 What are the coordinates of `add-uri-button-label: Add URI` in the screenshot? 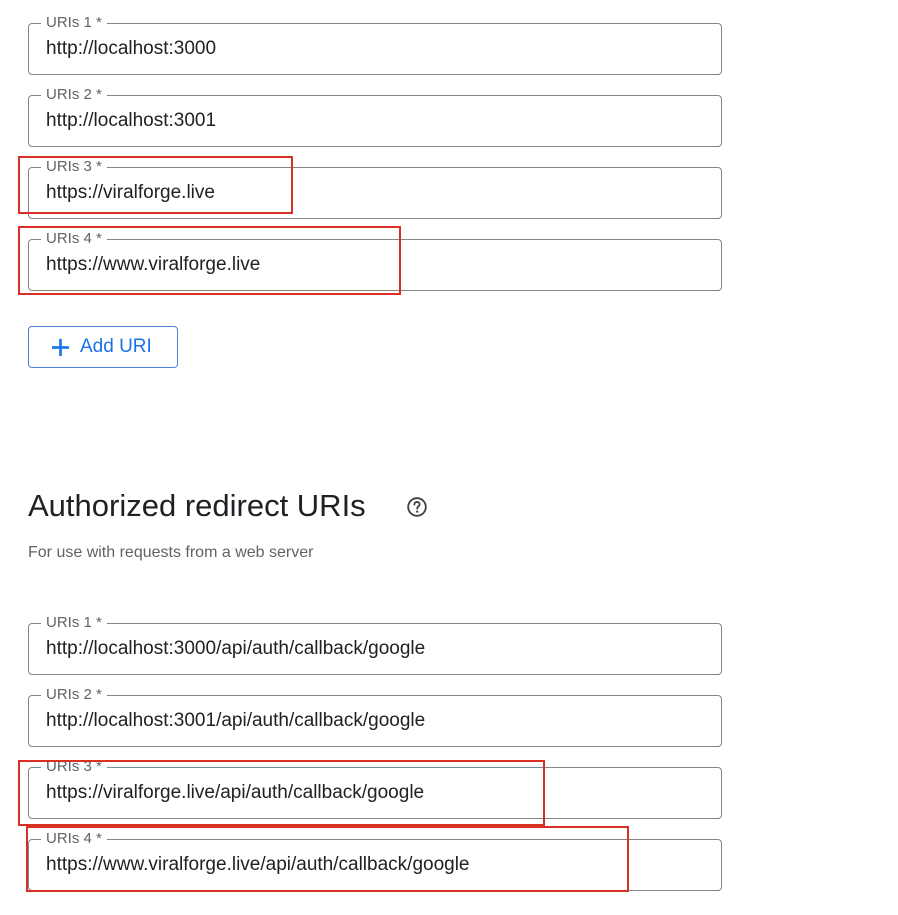 It's located at (116, 346).